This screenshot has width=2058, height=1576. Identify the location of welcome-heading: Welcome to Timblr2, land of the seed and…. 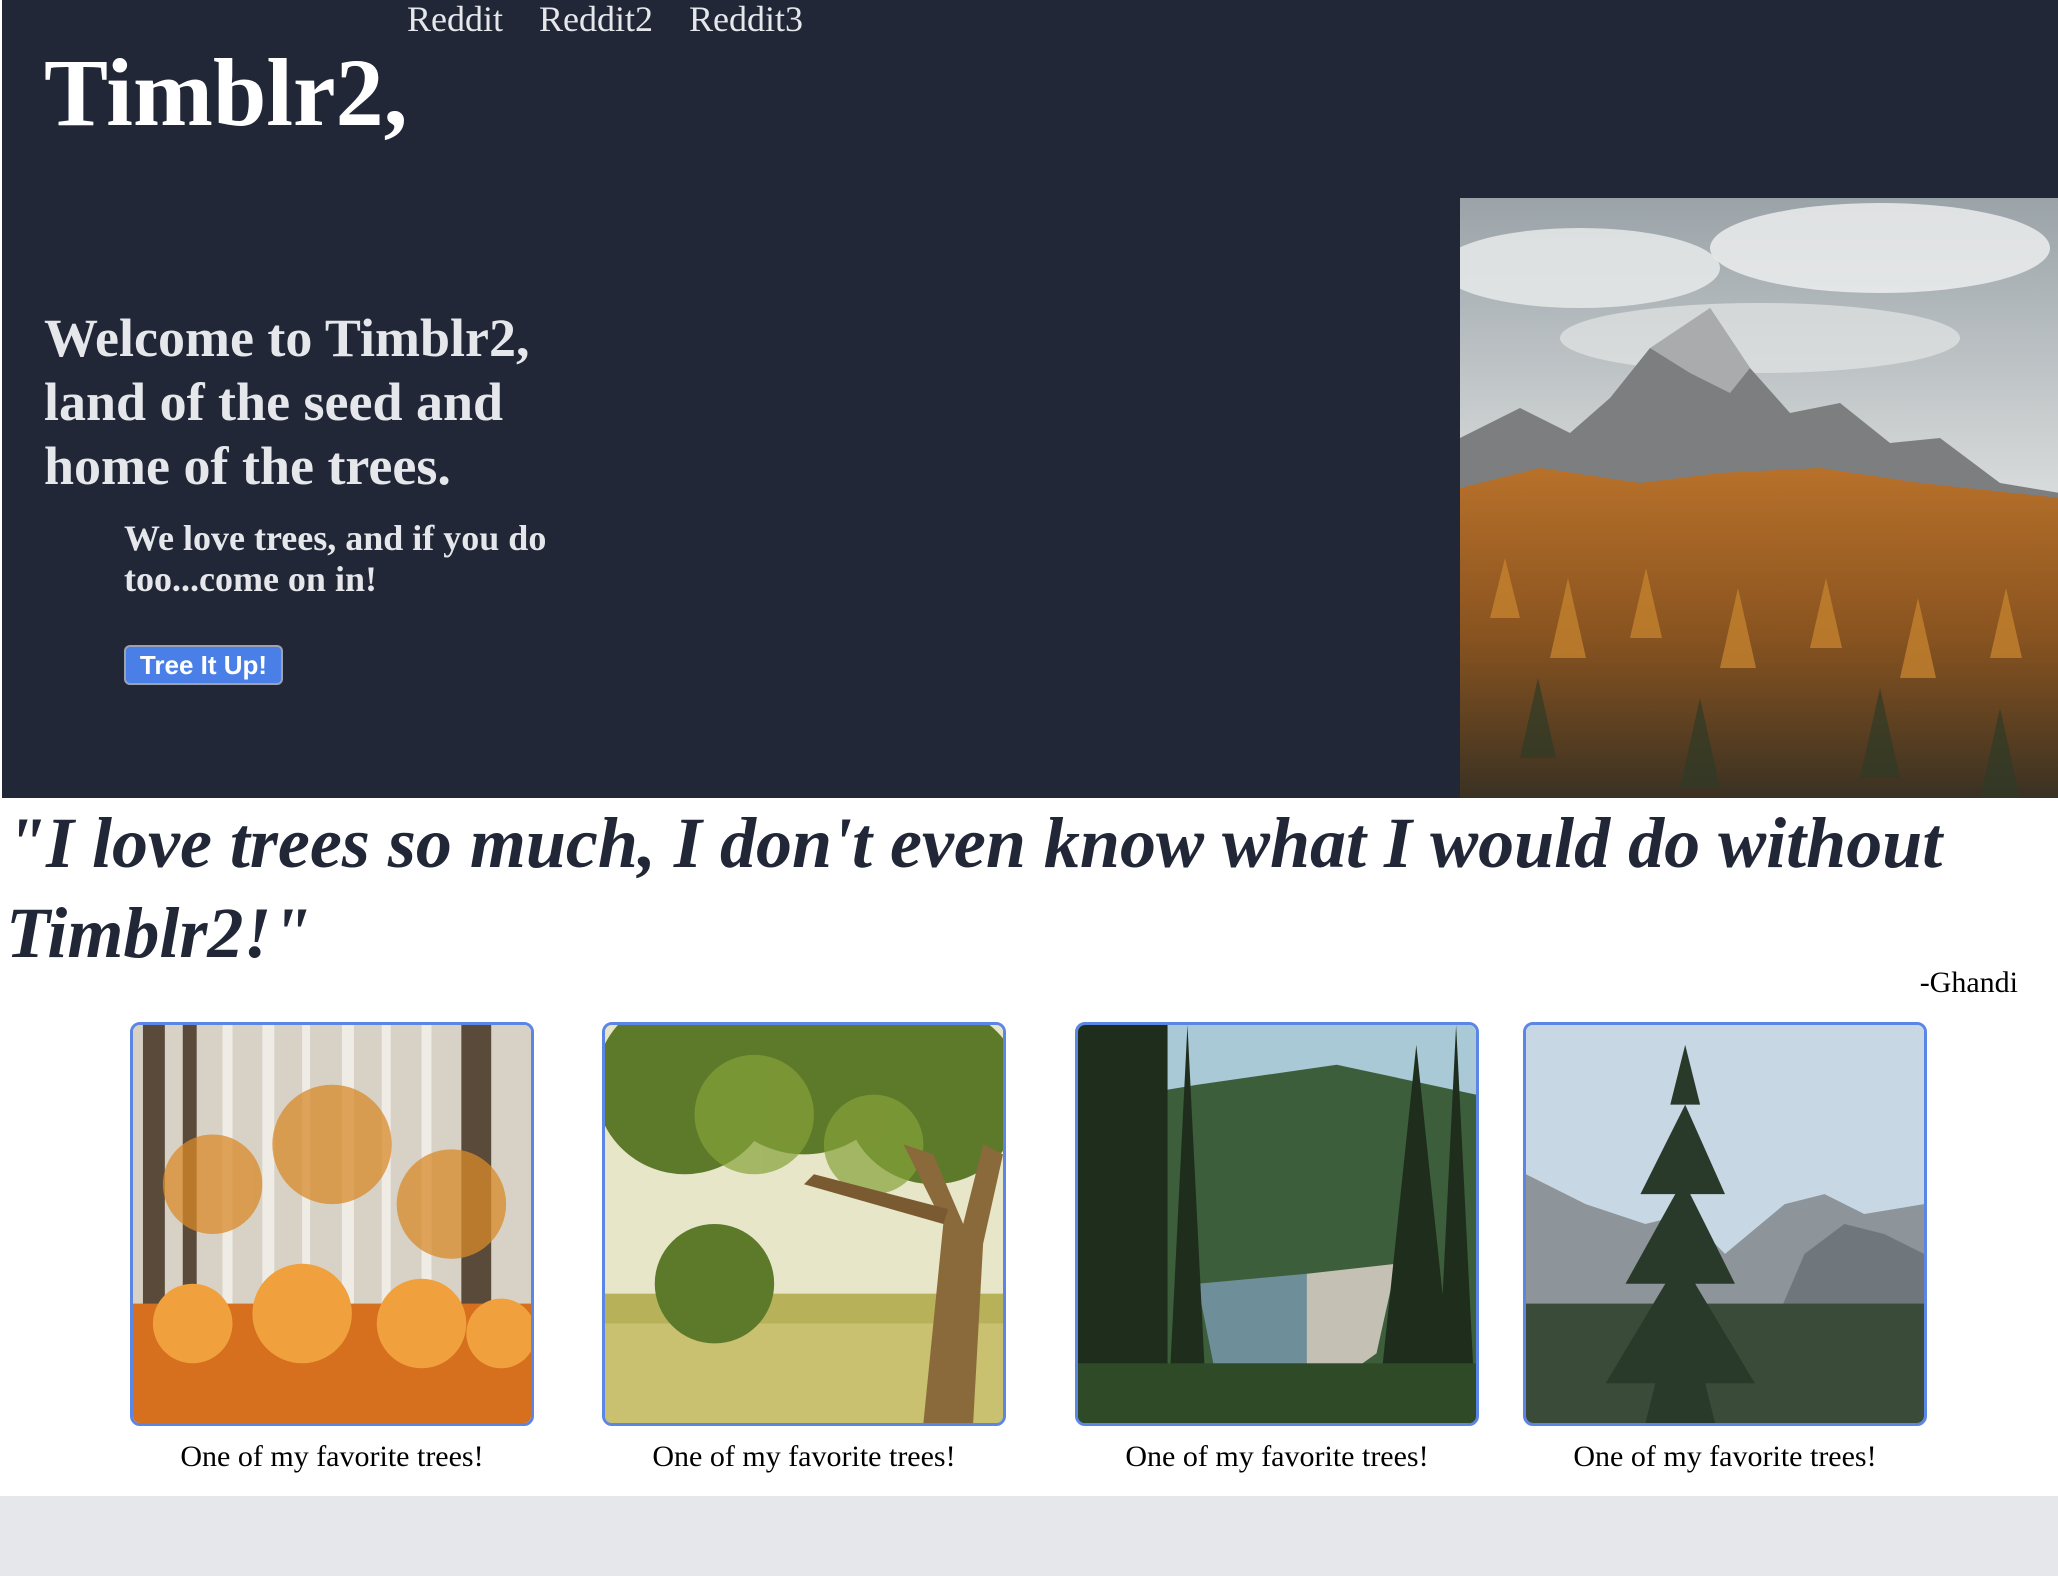
(287, 402).